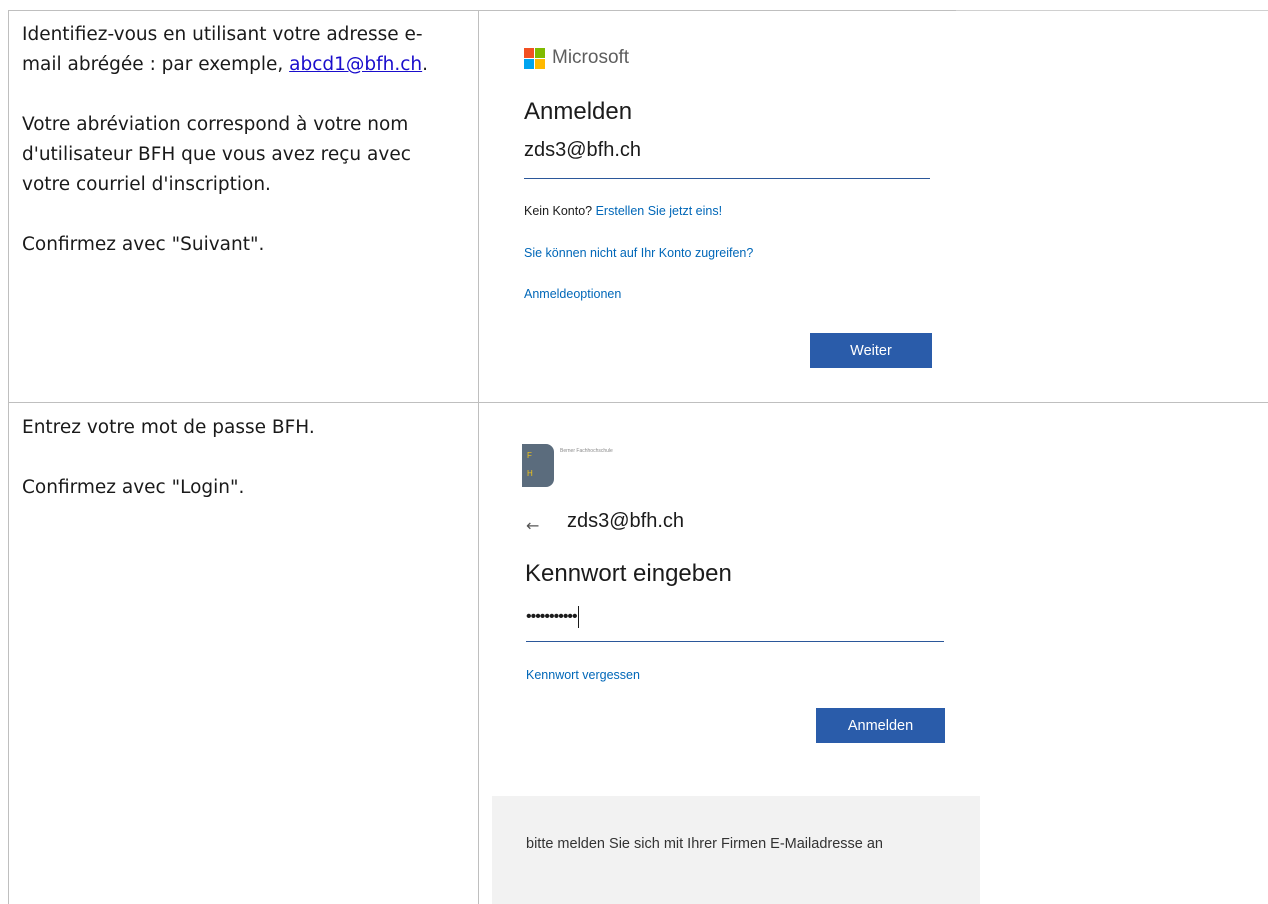  I want to click on next-button: Weiter, so click(871, 350).